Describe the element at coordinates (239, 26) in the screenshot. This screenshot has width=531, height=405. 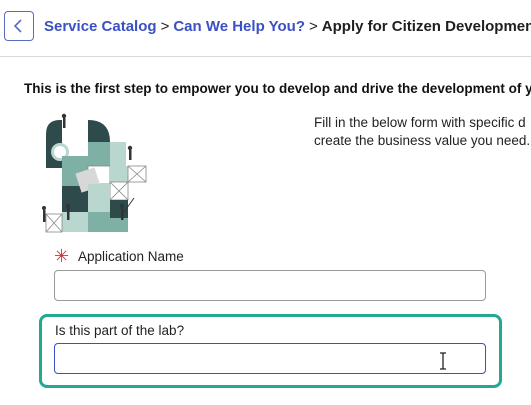
I see `breadcrumb-can-we-help-you: Can We Help You?` at that location.